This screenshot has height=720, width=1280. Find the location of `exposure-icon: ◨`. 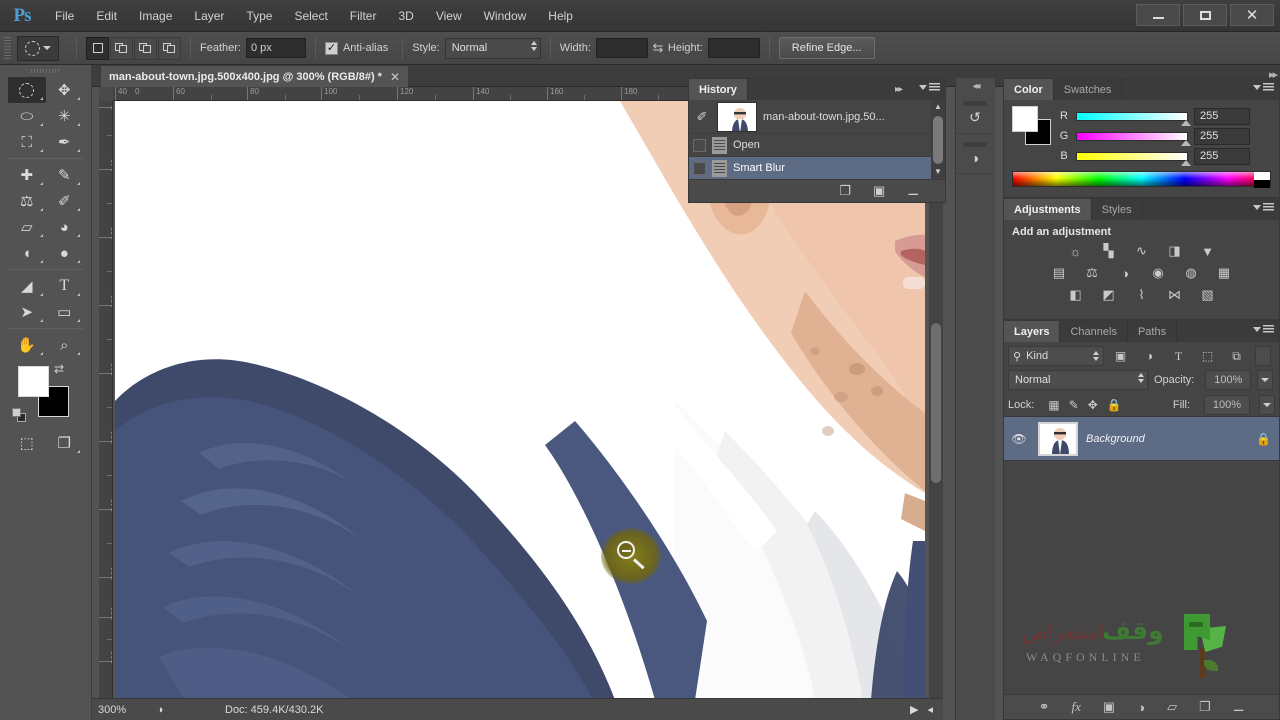

exposure-icon: ◨ is located at coordinates (1174, 251).